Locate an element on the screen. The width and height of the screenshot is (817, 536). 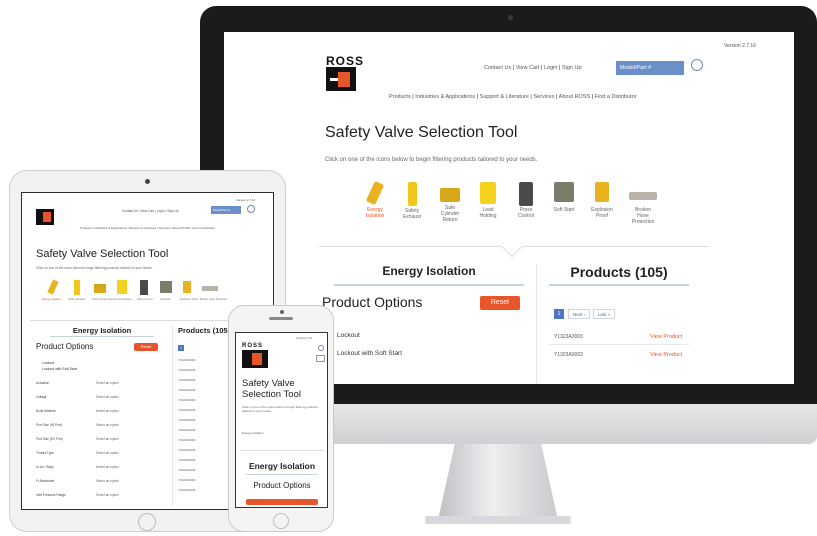
speaker-grille is located at coordinates (281, 318).